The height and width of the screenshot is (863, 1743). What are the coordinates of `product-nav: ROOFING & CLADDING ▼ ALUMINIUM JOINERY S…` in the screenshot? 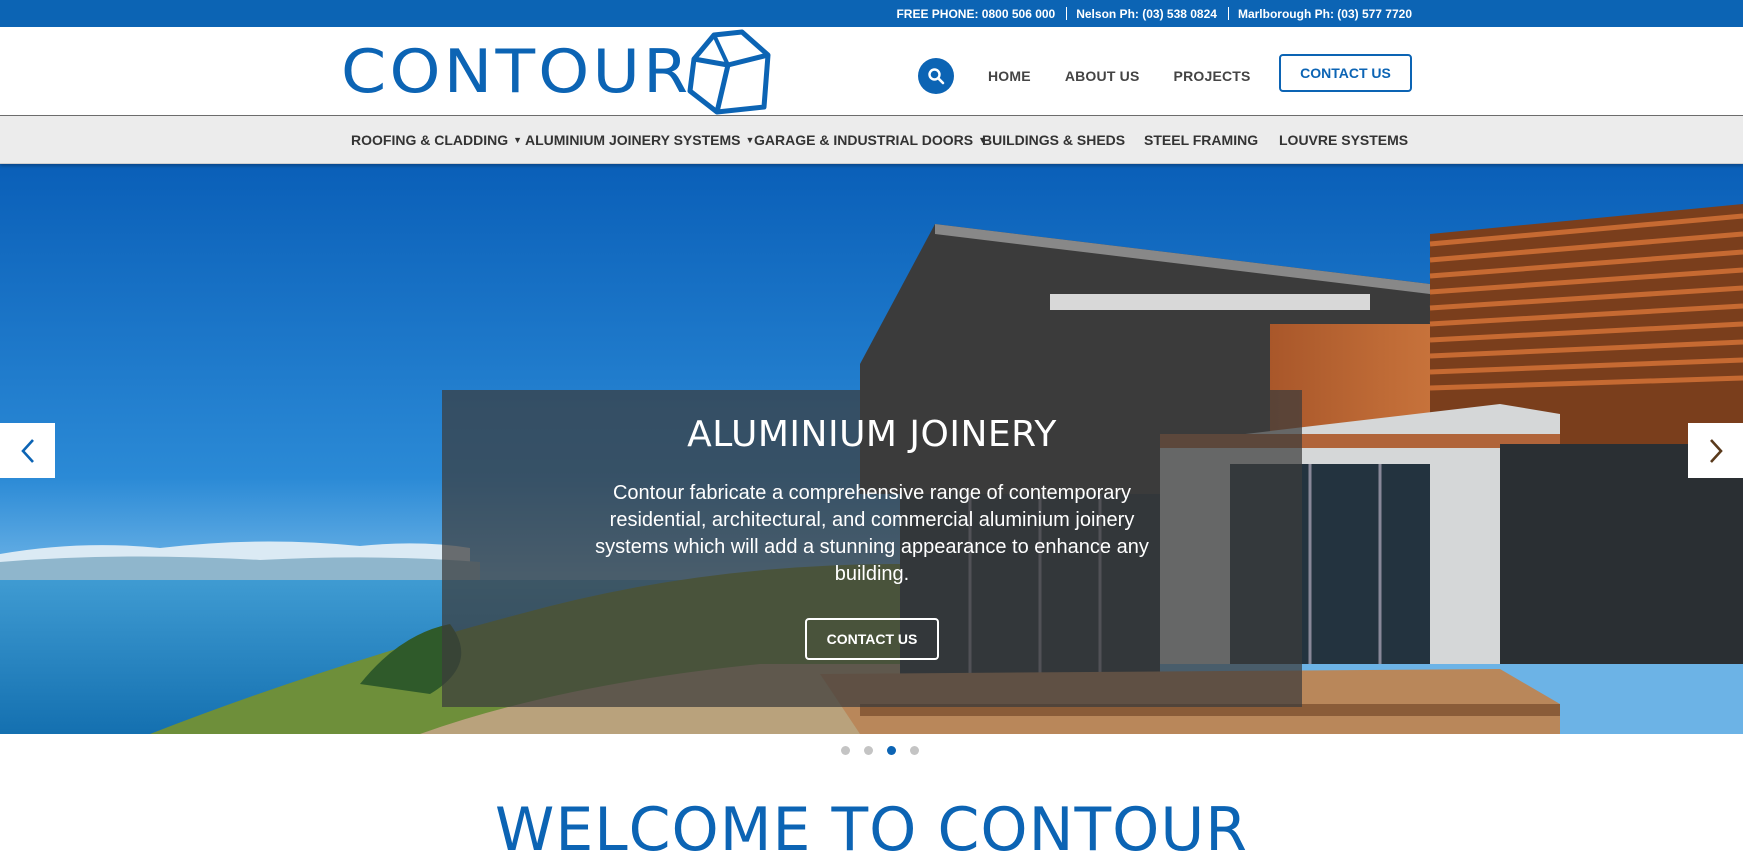 It's located at (871, 140).